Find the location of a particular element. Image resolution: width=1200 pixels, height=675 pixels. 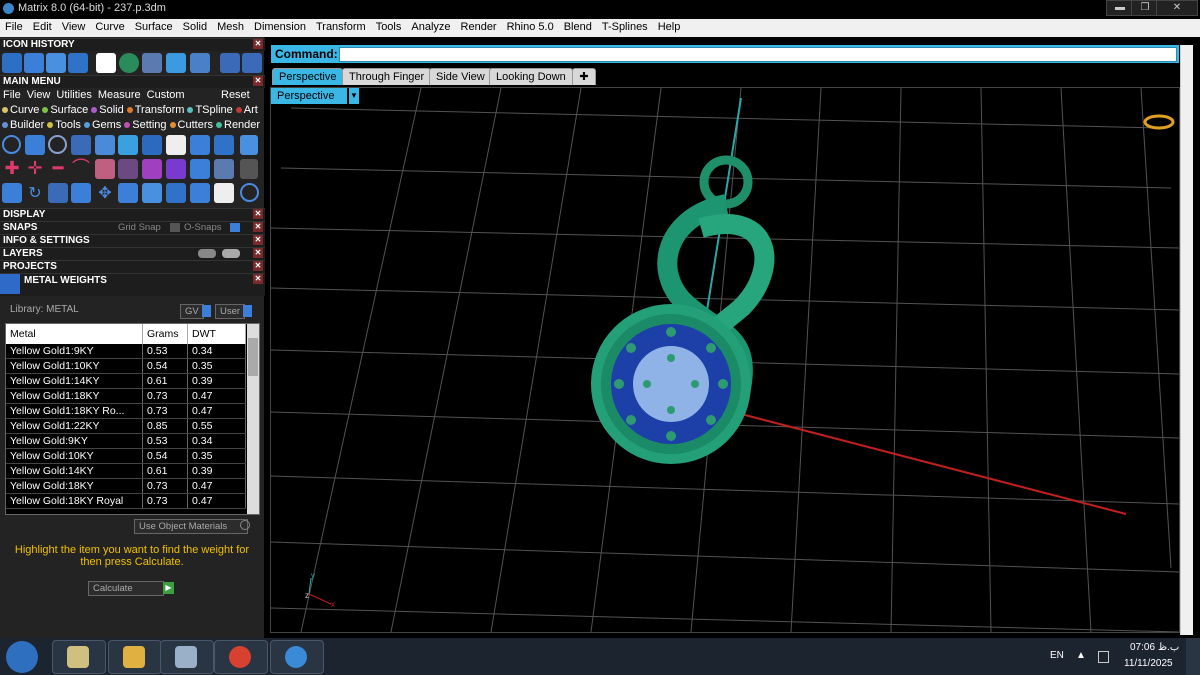

move-icon is located at coordinates (34, 63).